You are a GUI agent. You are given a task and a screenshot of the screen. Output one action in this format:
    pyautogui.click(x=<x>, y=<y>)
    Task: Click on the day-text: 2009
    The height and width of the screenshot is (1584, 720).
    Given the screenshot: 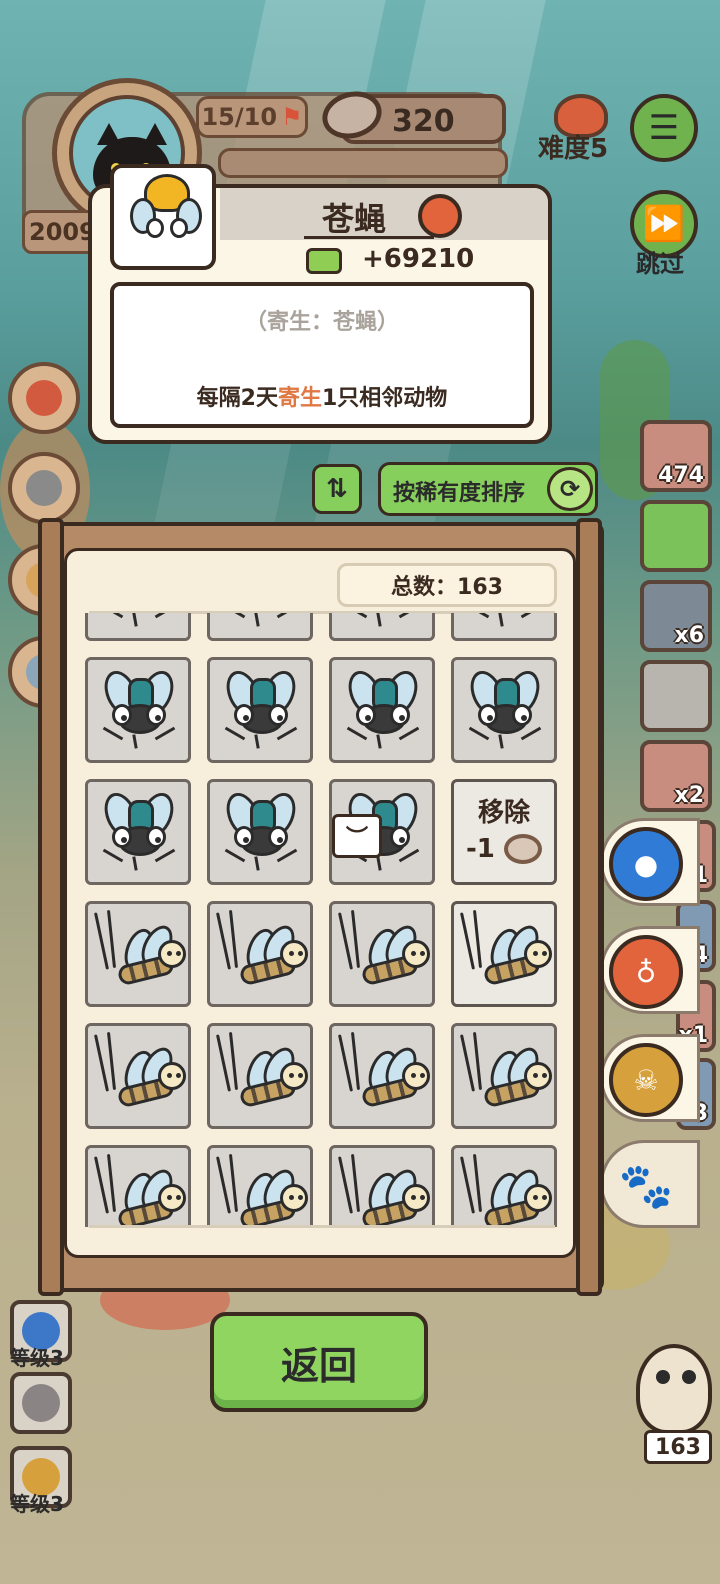 What is the action you would take?
    pyautogui.click(x=62, y=232)
    